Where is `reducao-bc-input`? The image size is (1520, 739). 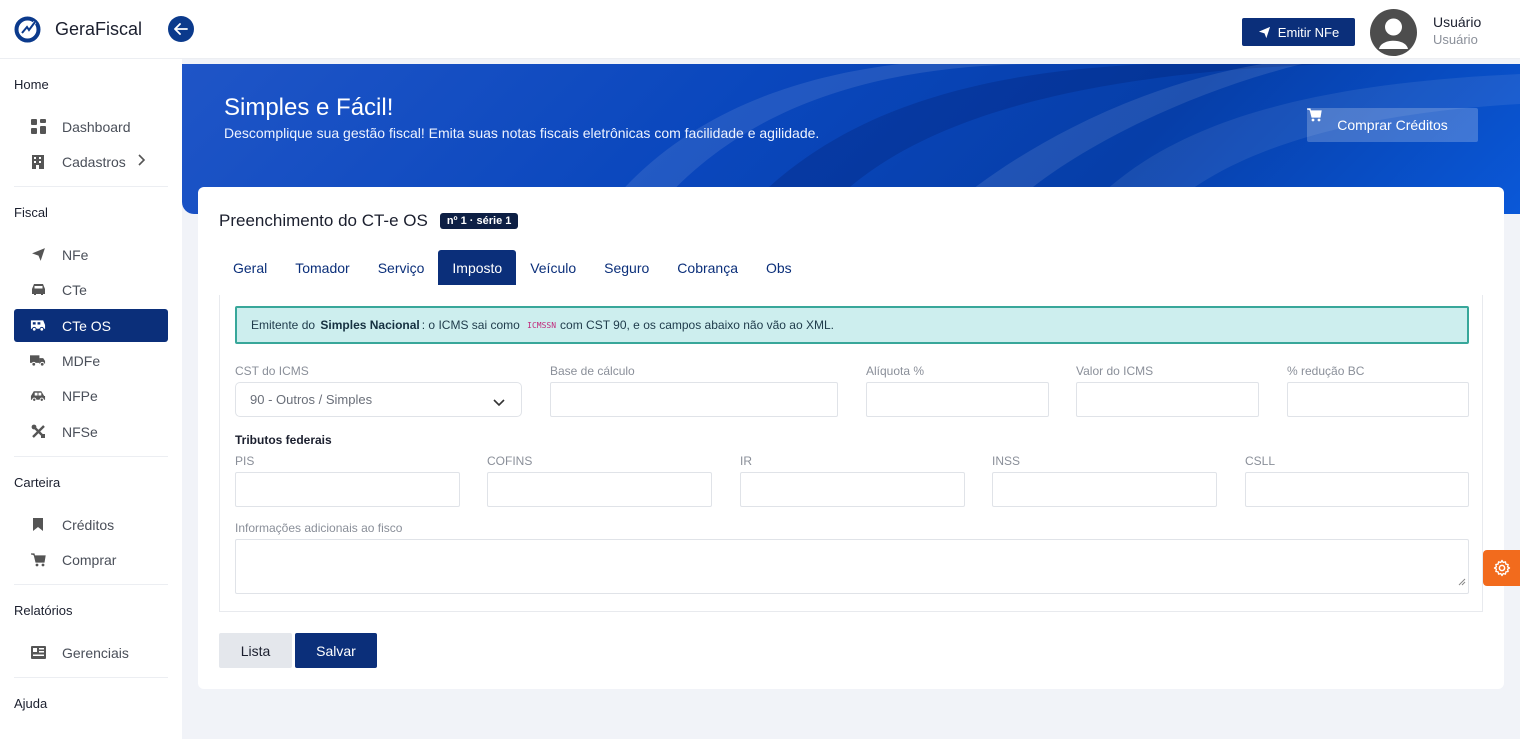 reducao-bc-input is located at coordinates (1378, 399).